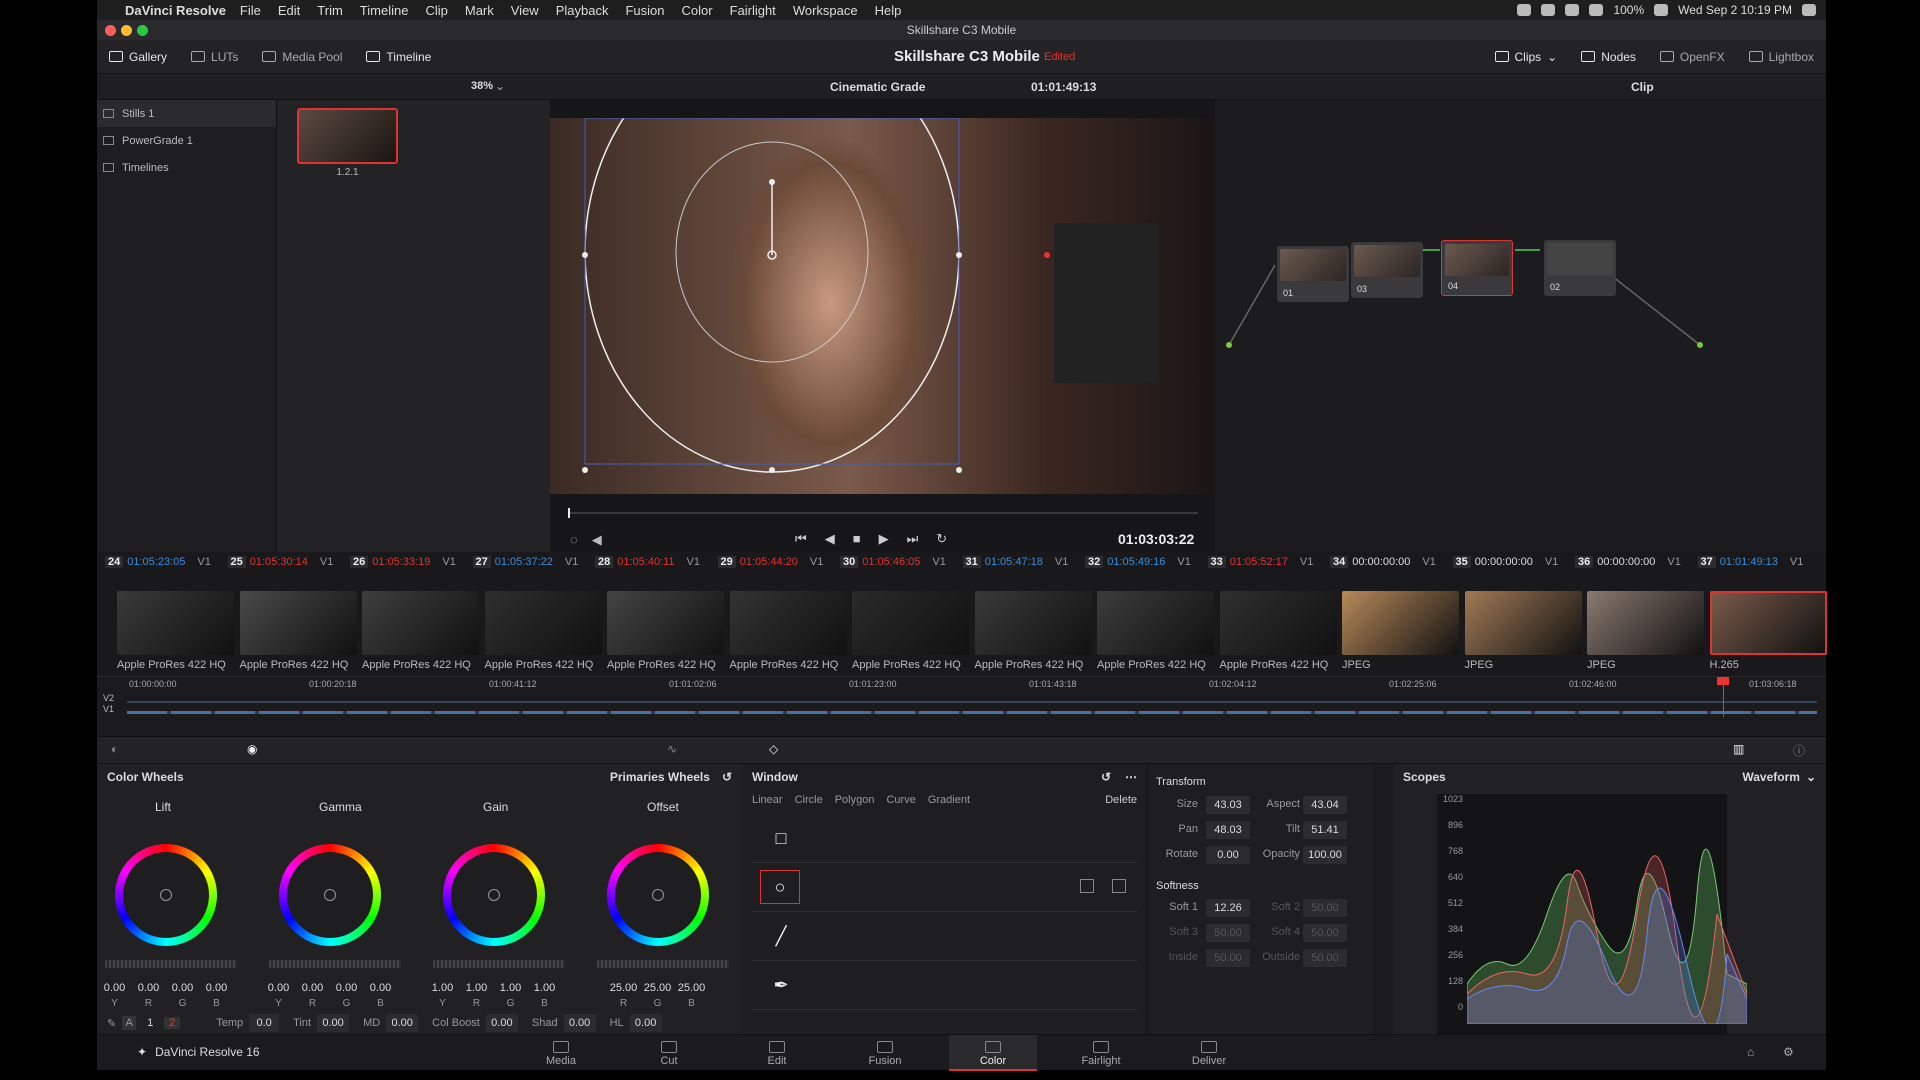  What do you see at coordinates (1325, 933) in the screenshot?
I see `soft4-field: 50.00` at bounding box center [1325, 933].